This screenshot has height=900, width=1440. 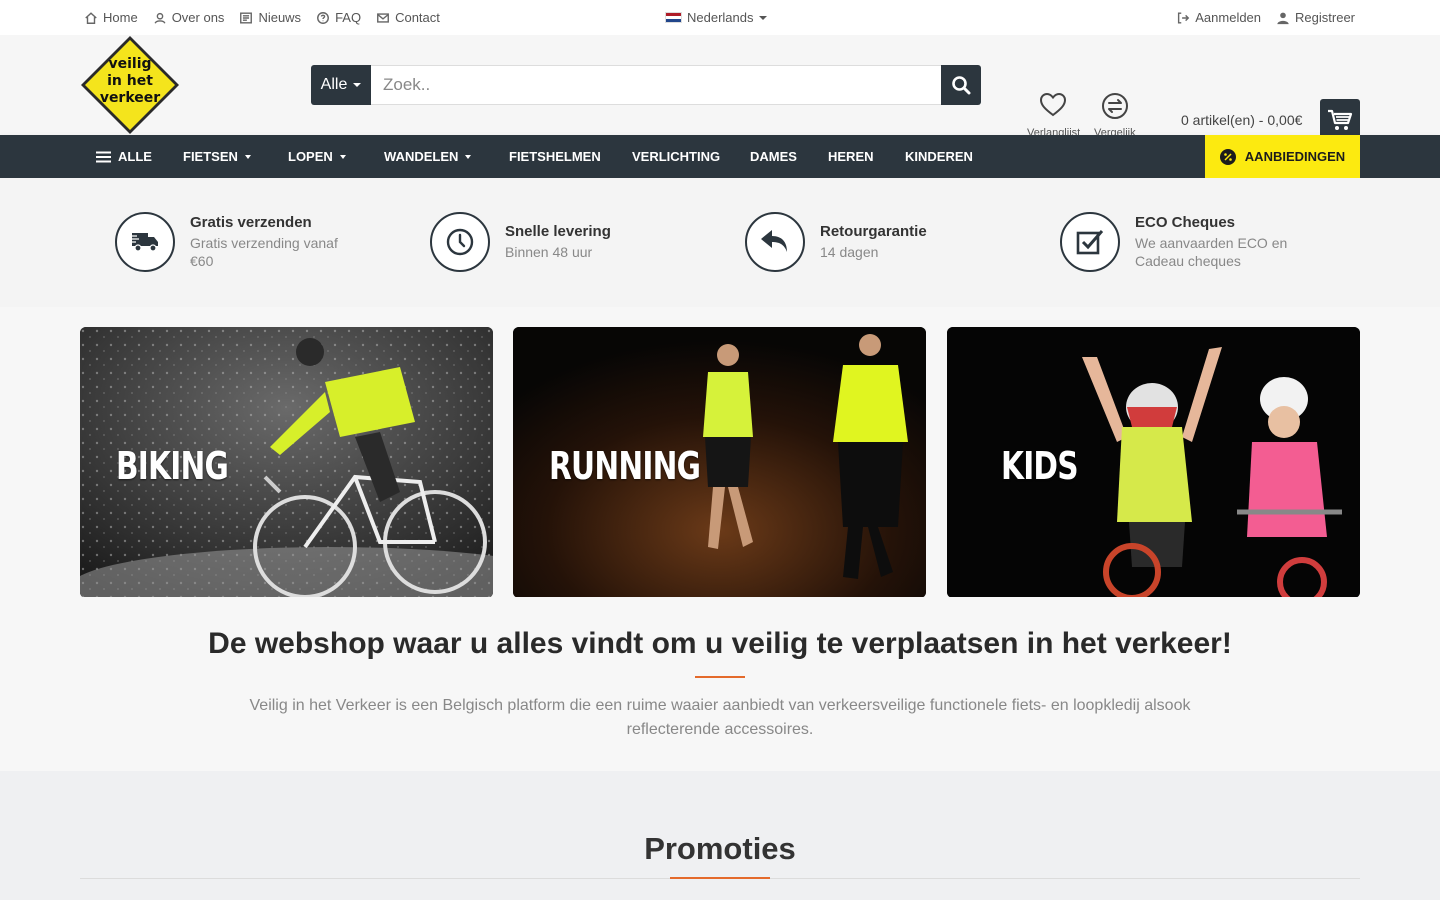 What do you see at coordinates (1241, 120) in the screenshot?
I see `cart-summary: 0 artikel(en) - 0,00€` at bounding box center [1241, 120].